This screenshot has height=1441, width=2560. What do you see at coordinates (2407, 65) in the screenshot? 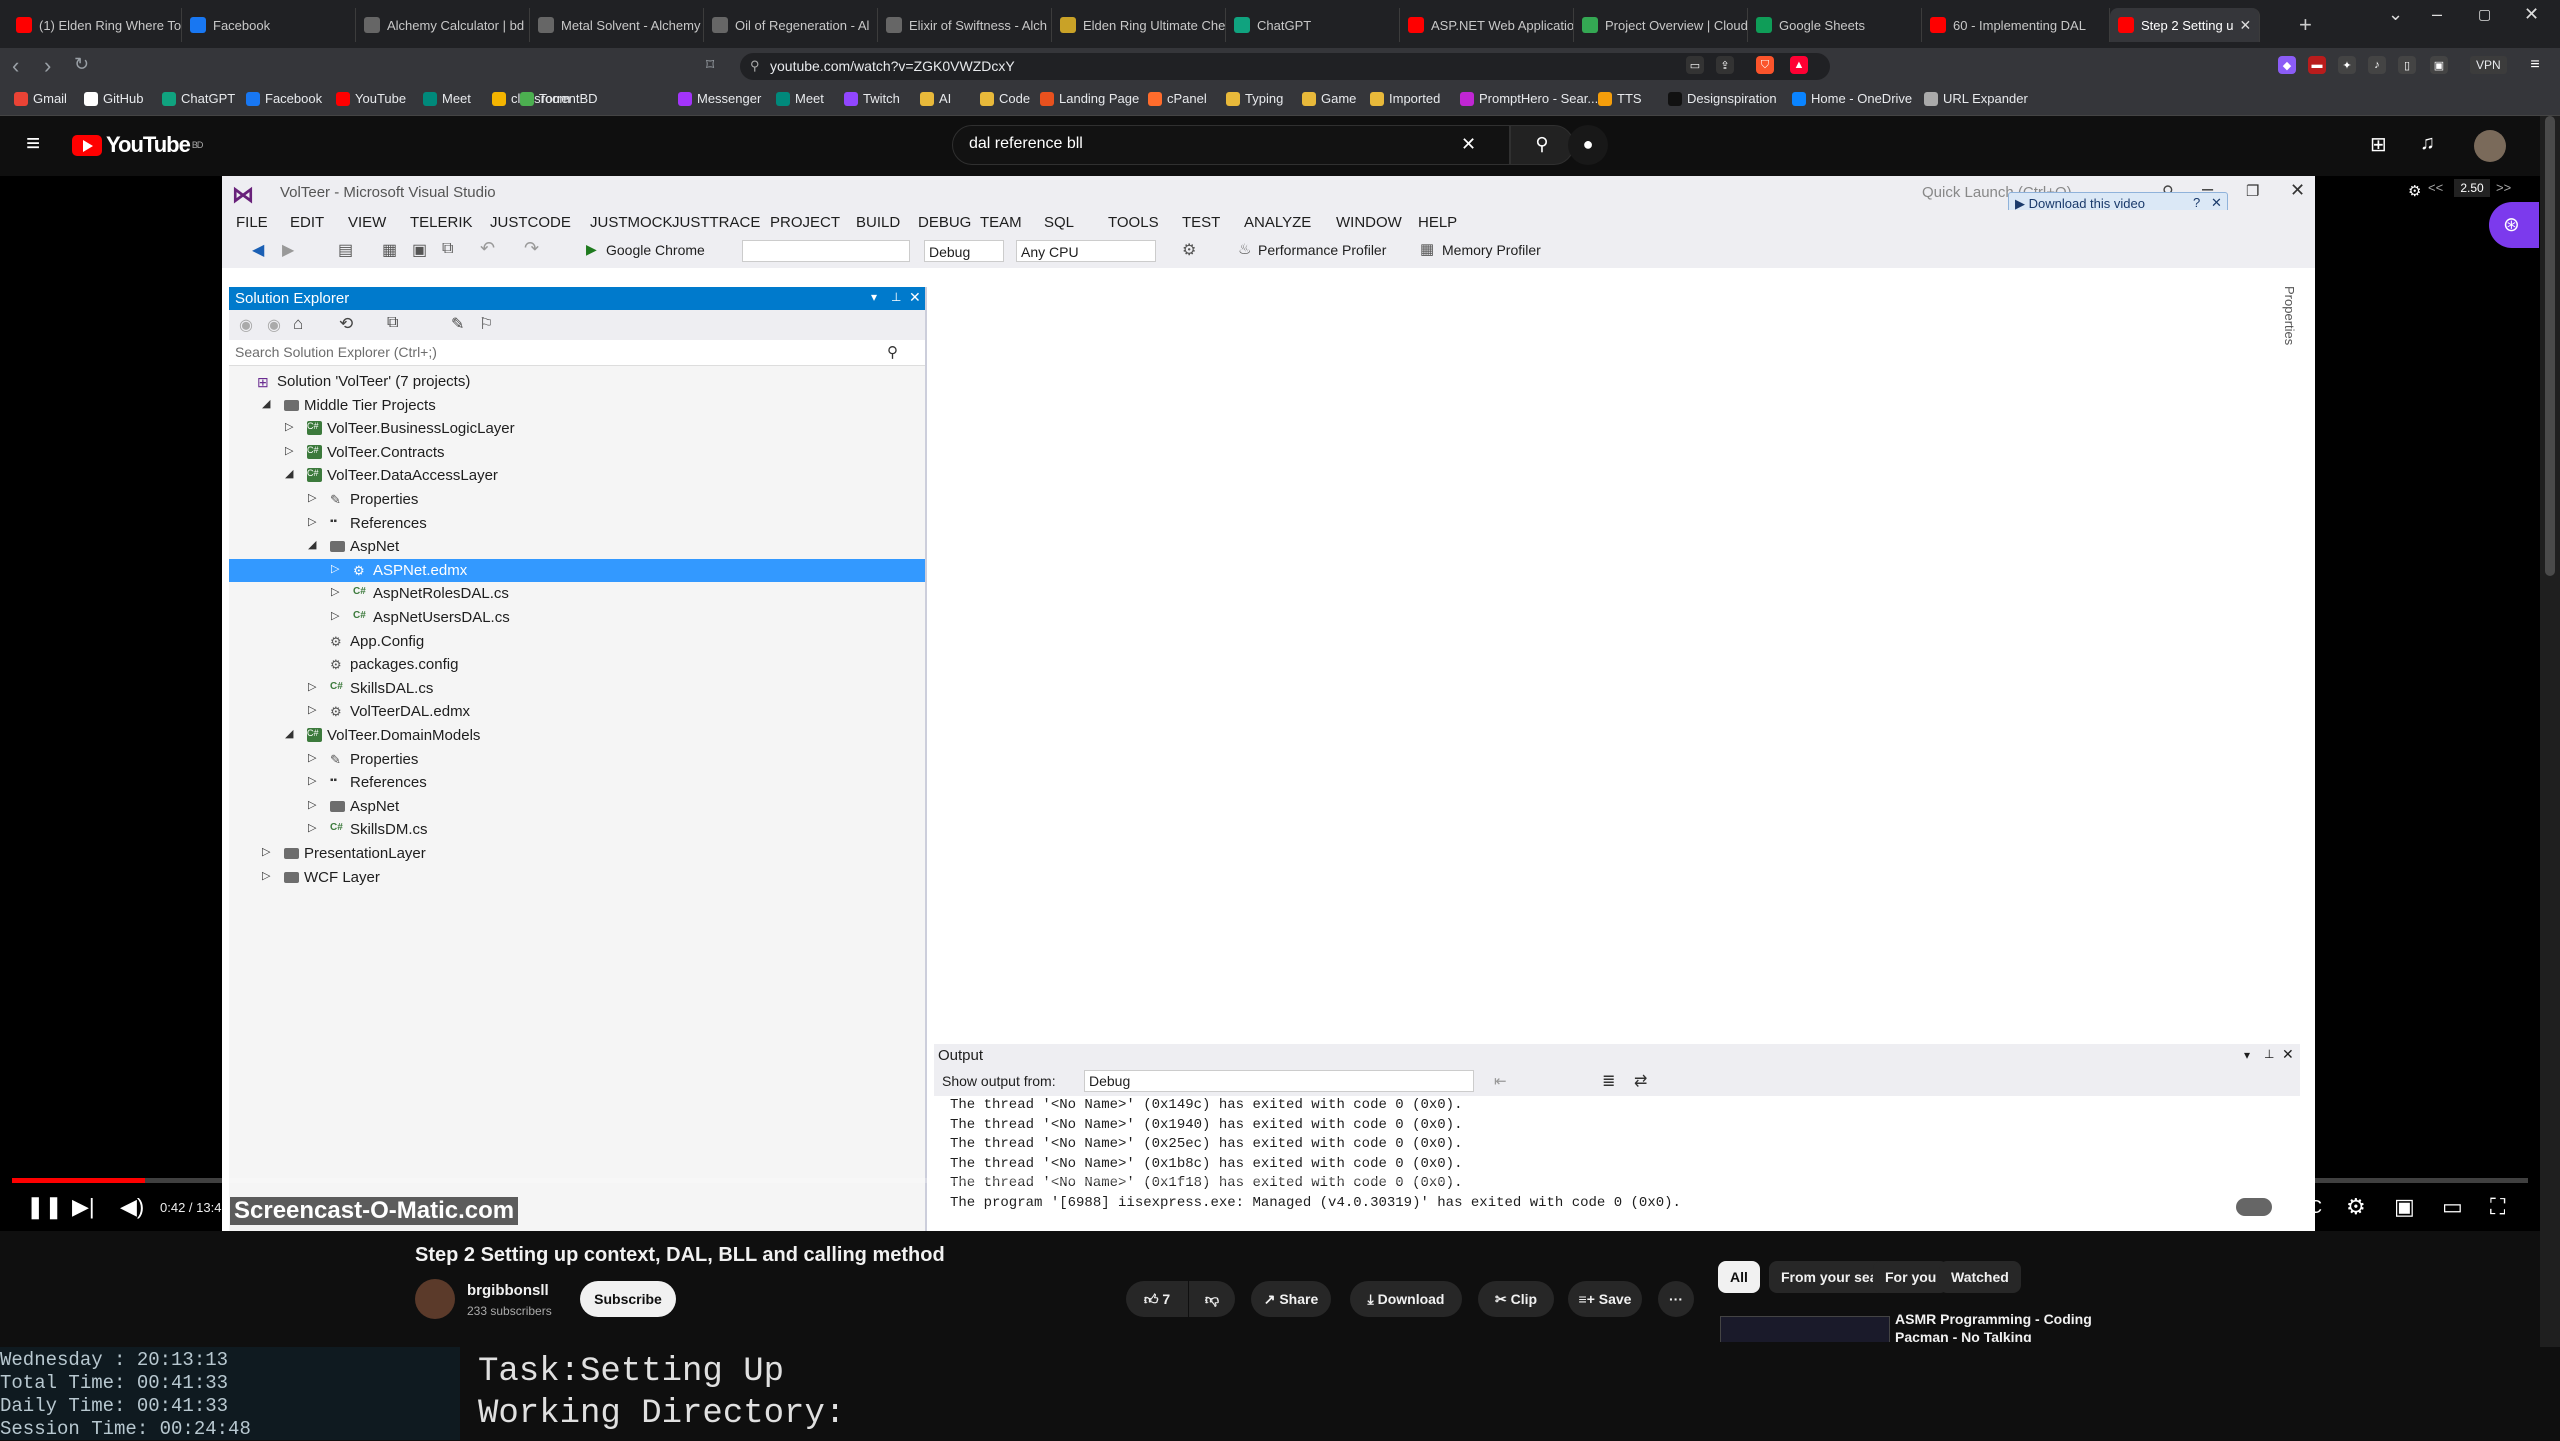
I see `sidebar-icon: ▯` at bounding box center [2407, 65].